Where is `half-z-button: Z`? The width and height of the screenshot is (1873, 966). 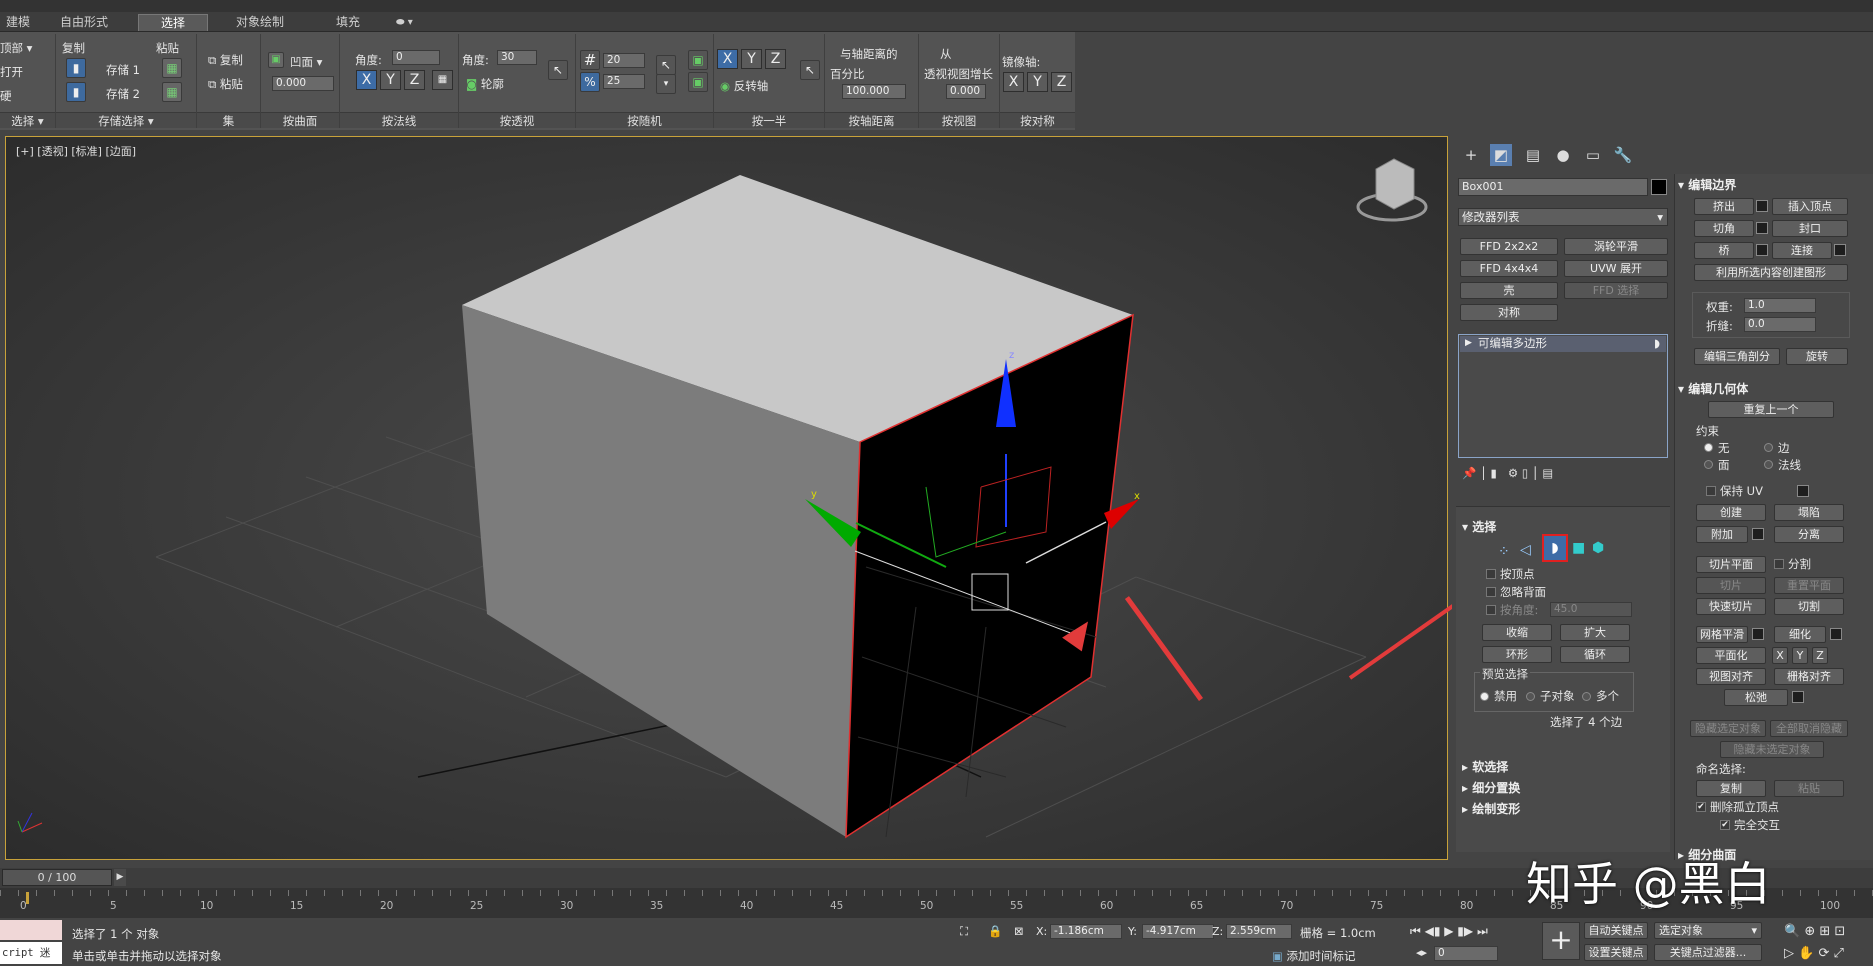 half-z-button: Z is located at coordinates (775, 59).